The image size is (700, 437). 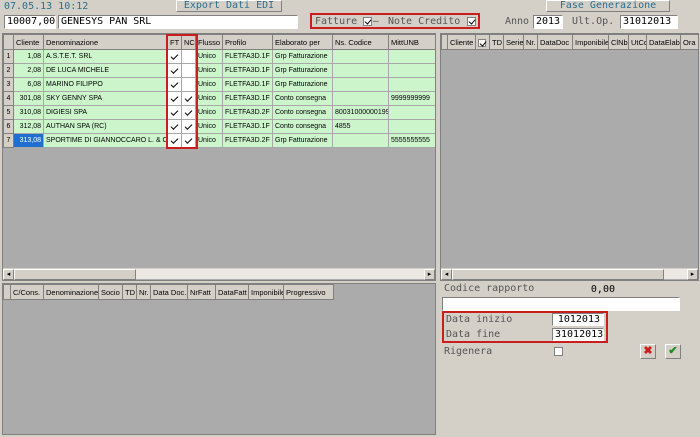 I want to click on right-grid-scrollbar: ◂ ▸, so click(x=569, y=274).